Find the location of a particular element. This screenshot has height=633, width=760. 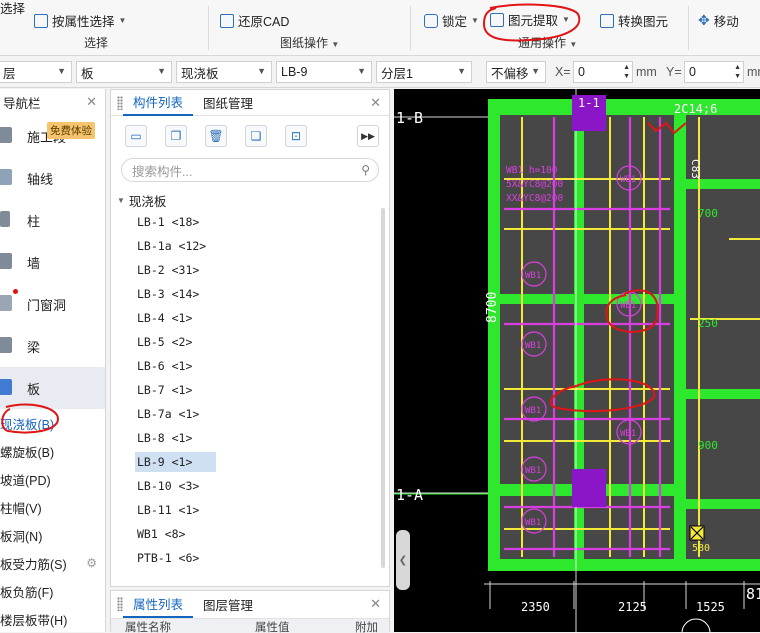

move-button: ✥ 移动 is located at coordinates (718, 20).